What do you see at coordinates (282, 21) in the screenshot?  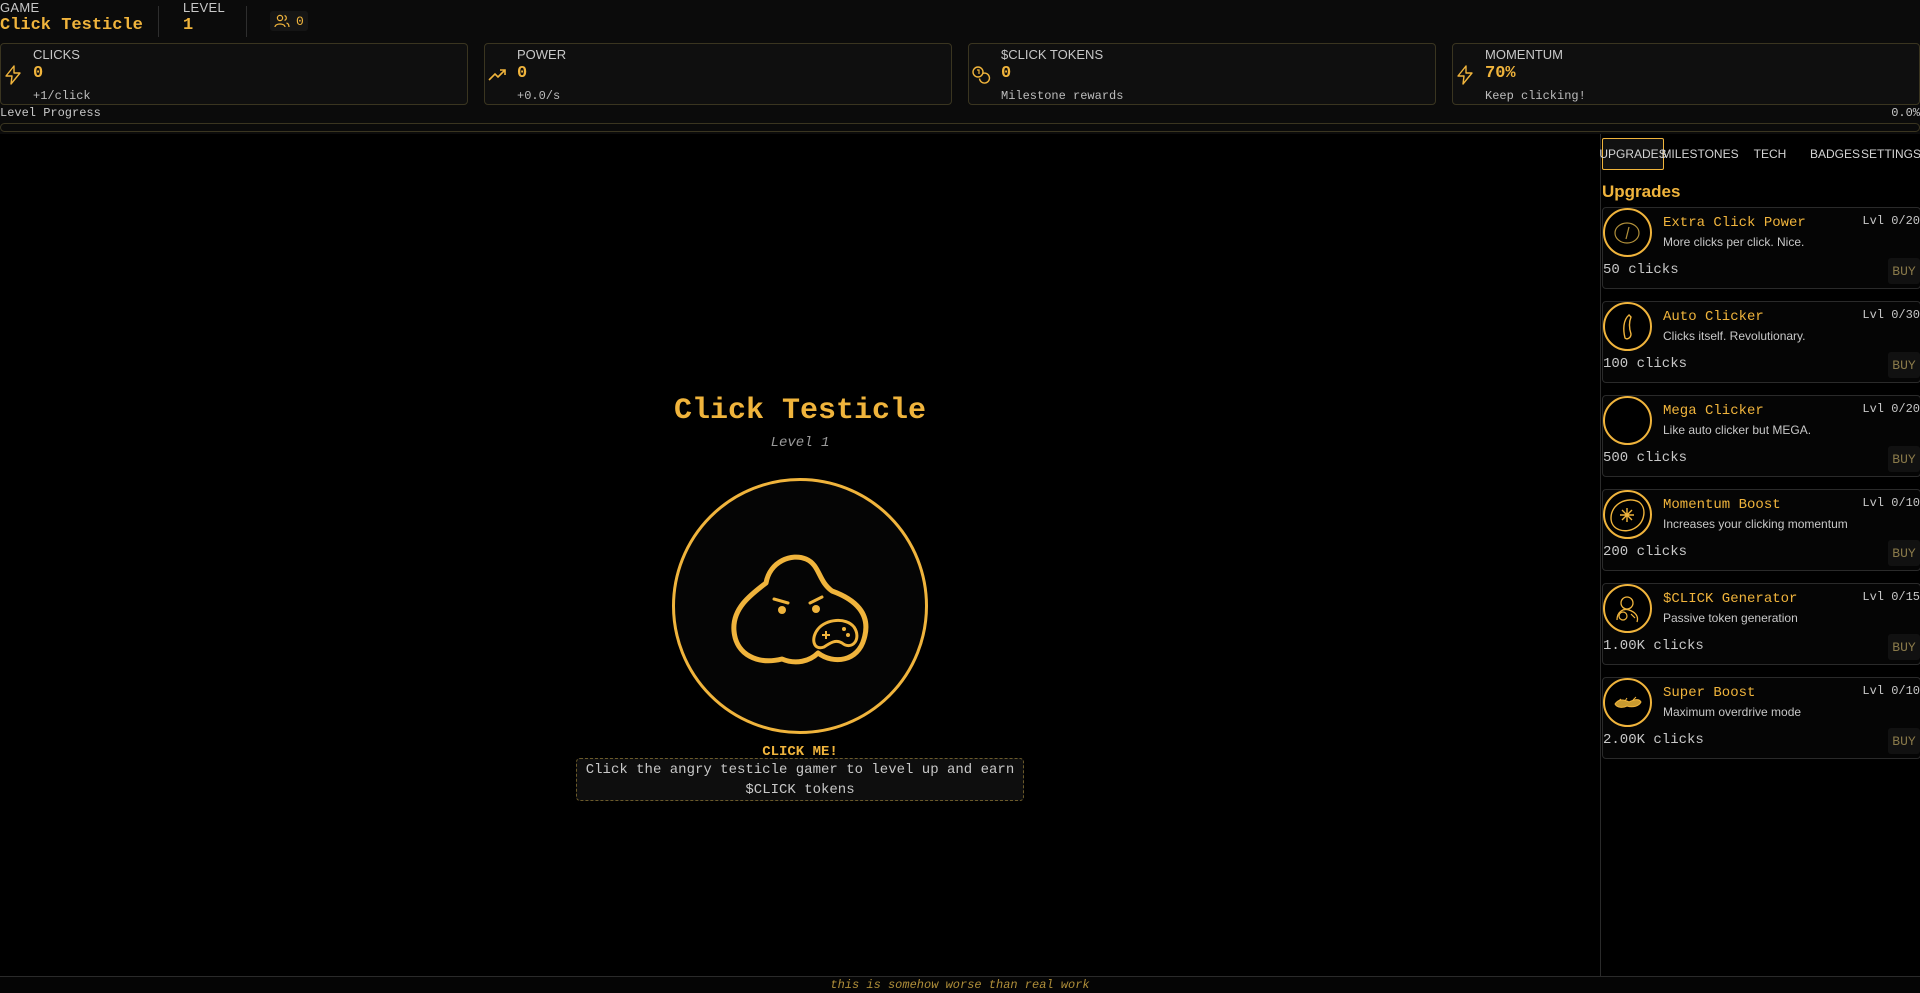 I see `users-icon` at bounding box center [282, 21].